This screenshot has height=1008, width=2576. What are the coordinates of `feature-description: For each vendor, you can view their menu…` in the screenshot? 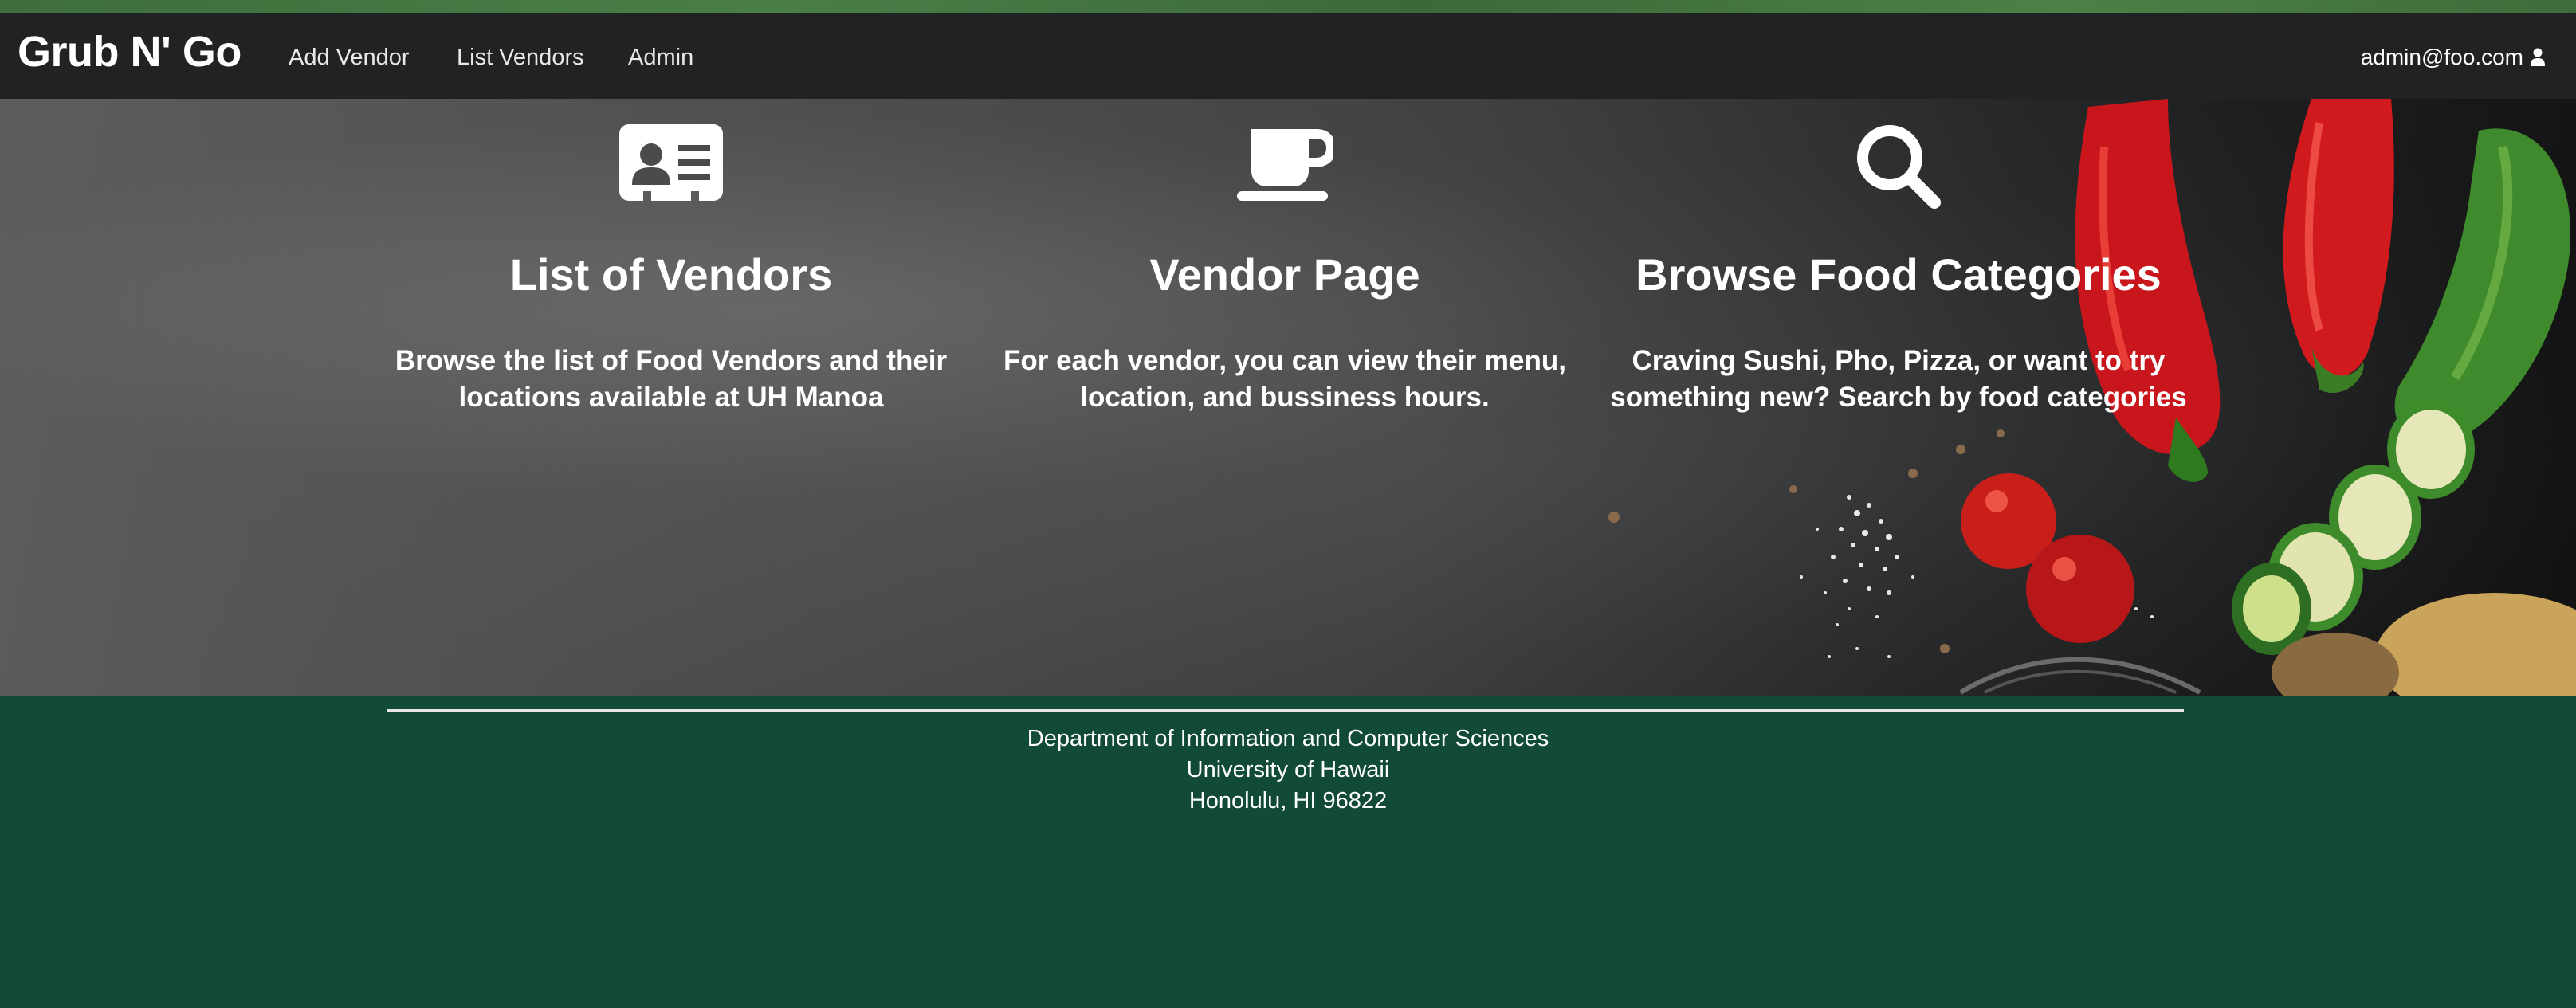 It's located at (1285, 379).